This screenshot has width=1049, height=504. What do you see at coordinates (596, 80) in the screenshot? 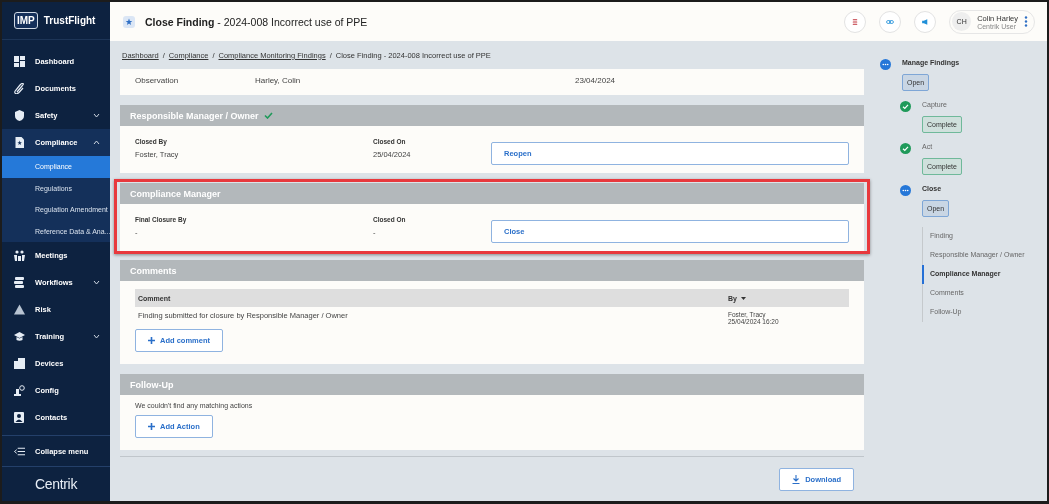
I see `field-value: 23/04/2024` at bounding box center [596, 80].